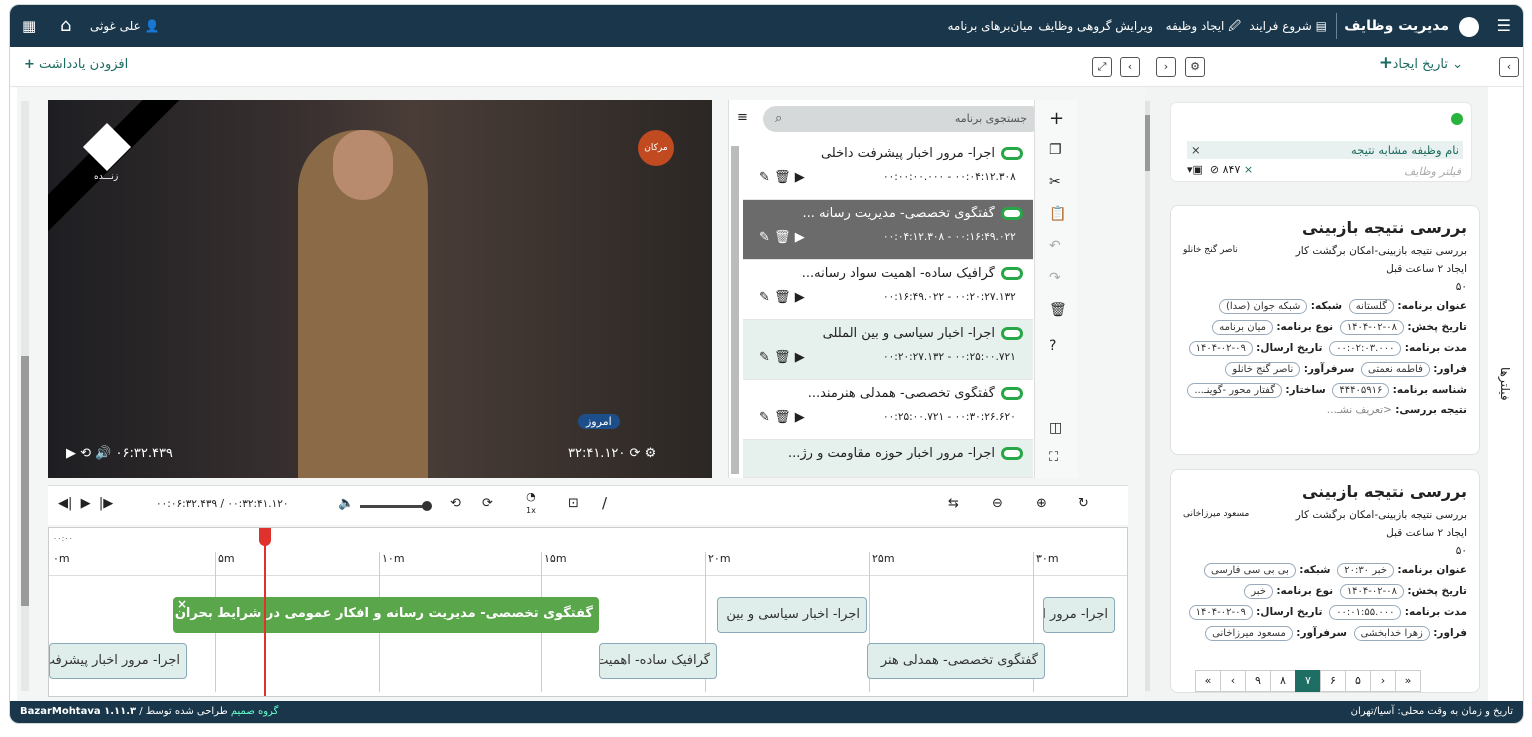 The image size is (1532, 737). What do you see at coordinates (1203, 26) in the screenshot?
I see `menu-create-task: 🖉 ایجاد وظیفه` at bounding box center [1203, 26].